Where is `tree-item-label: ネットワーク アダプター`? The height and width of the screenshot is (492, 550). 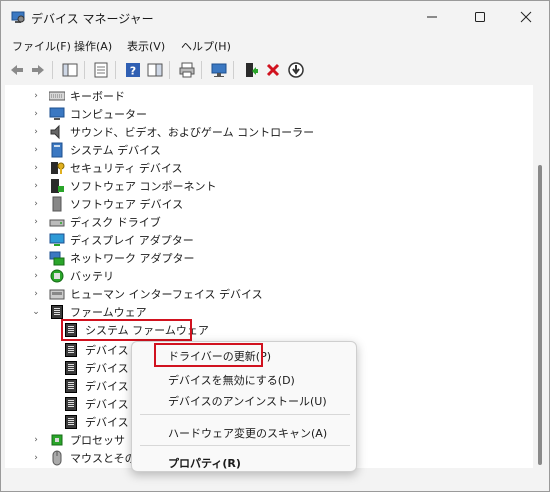
tree-item-label: ネットワーク アダプター is located at coordinates (132, 258).